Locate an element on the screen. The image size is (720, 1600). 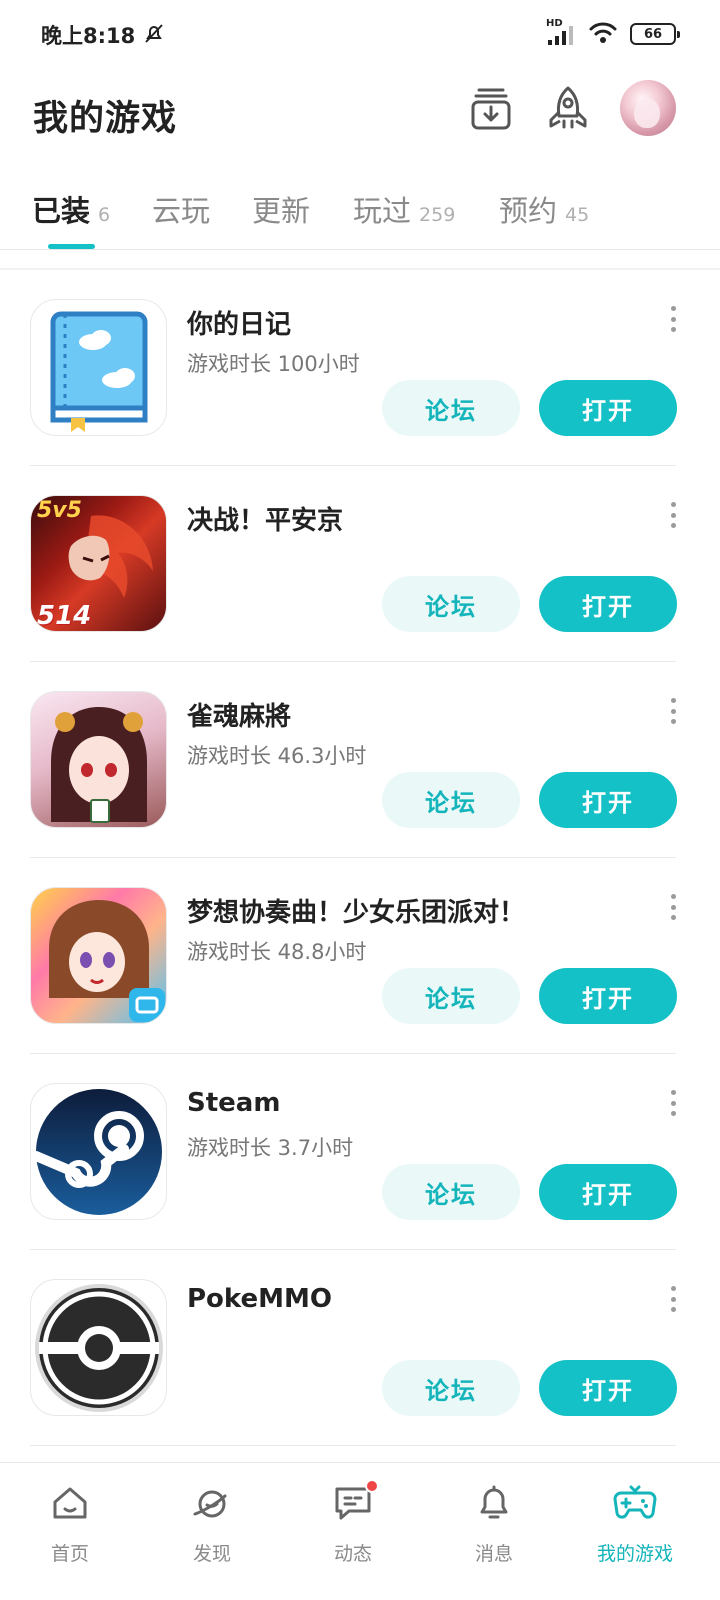
game-name: Steam is located at coordinates (234, 1103).